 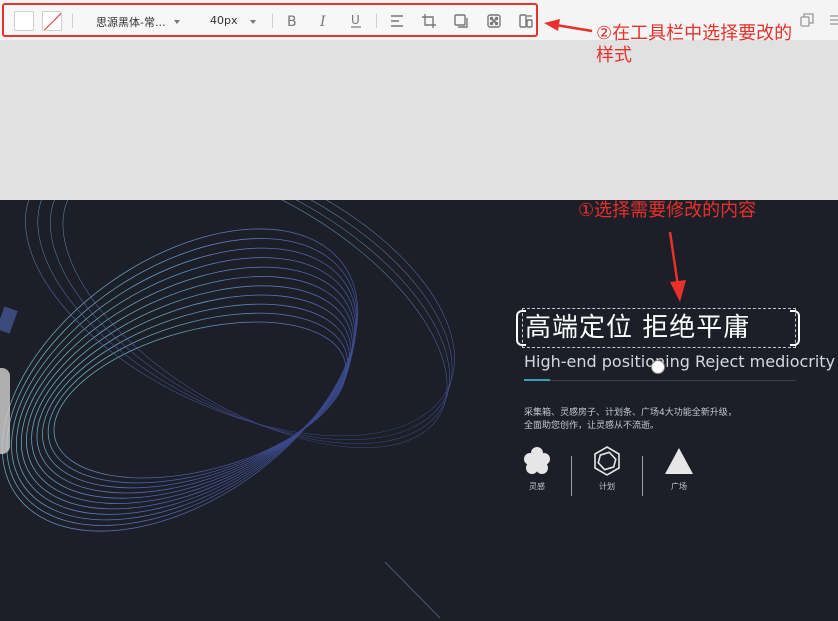 What do you see at coordinates (660, 380) in the screenshot?
I see `divider-line` at bounding box center [660, 380].